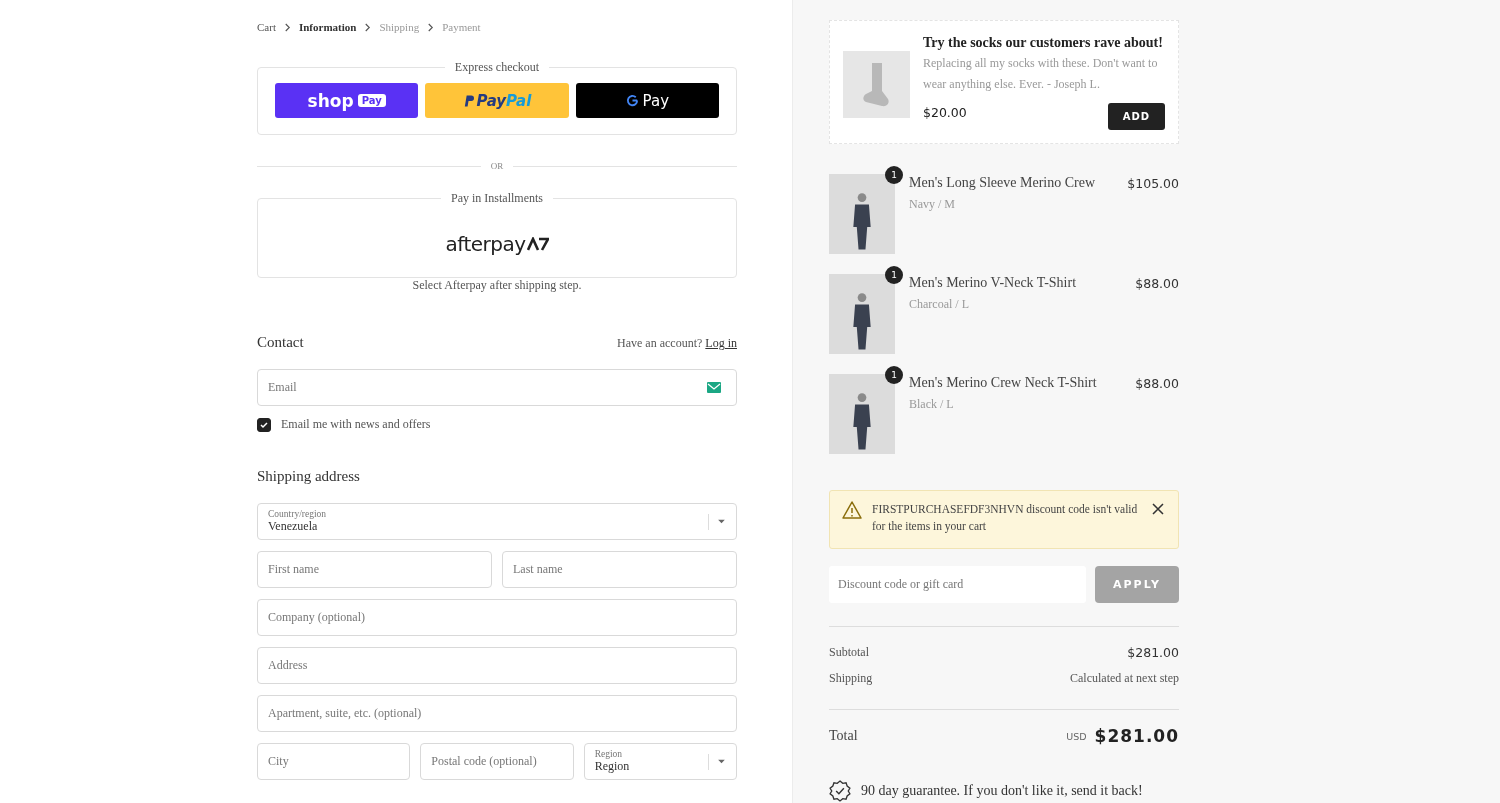 The width and height of the screenshot is (1500, 803). I want to click on checkbox-label: Email me with news and offers, so click(356, 424).